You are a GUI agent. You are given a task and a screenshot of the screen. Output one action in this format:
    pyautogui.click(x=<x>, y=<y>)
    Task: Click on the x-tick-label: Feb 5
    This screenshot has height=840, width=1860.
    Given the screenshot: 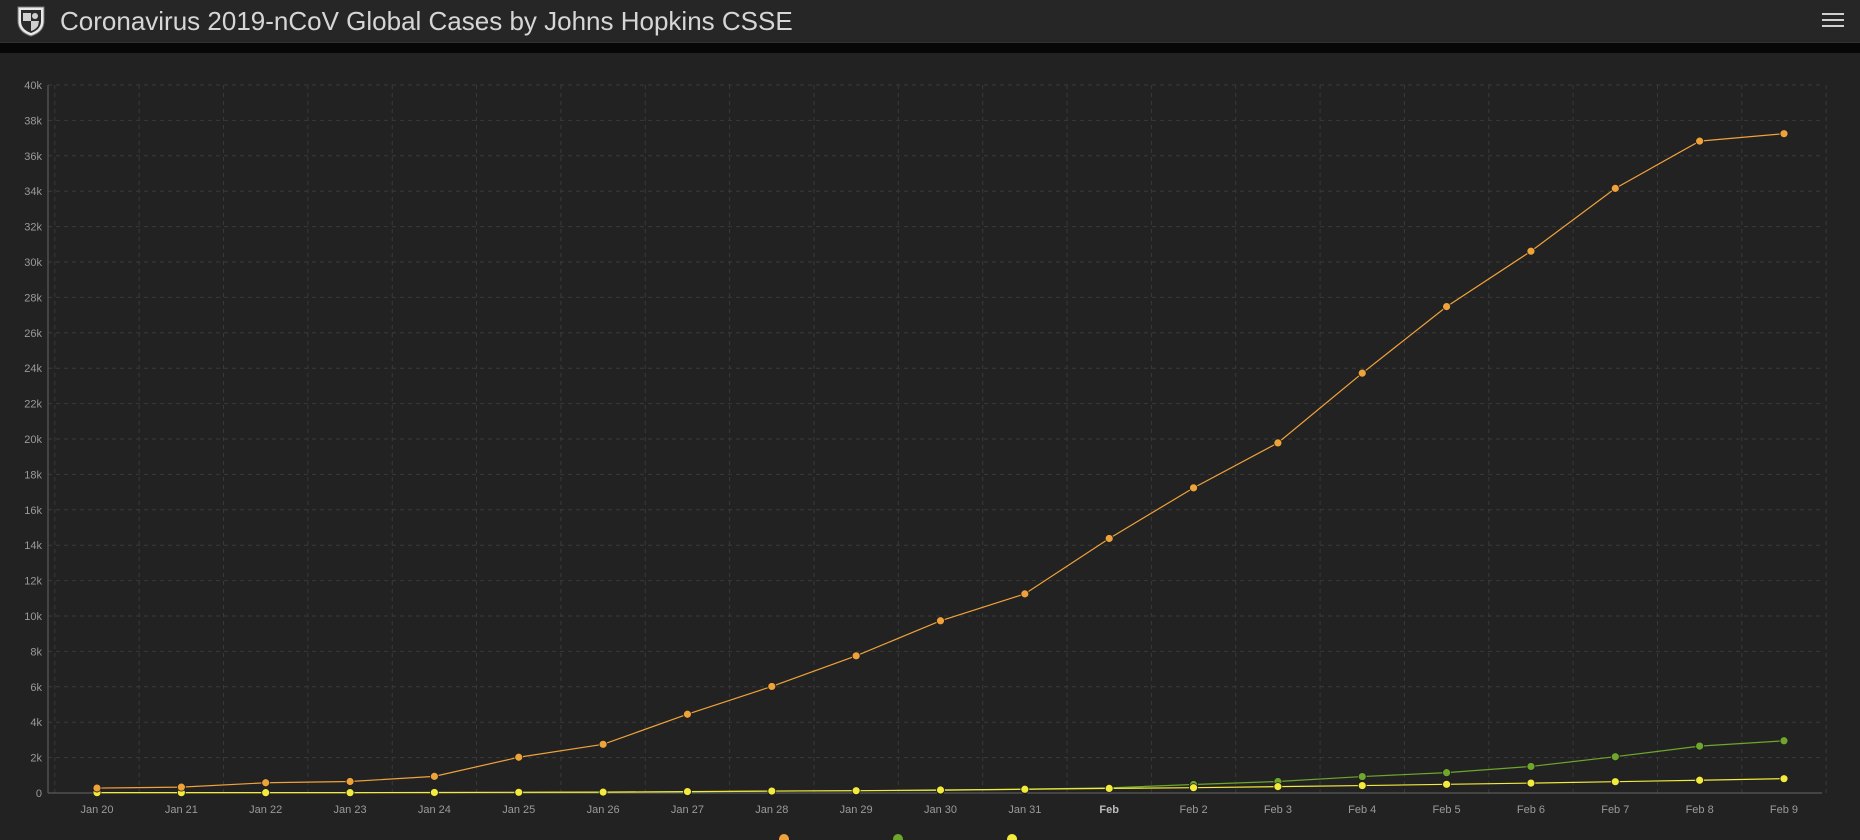 What is the action you would take?
    pyautogui.click(x=1447, y=810)
    